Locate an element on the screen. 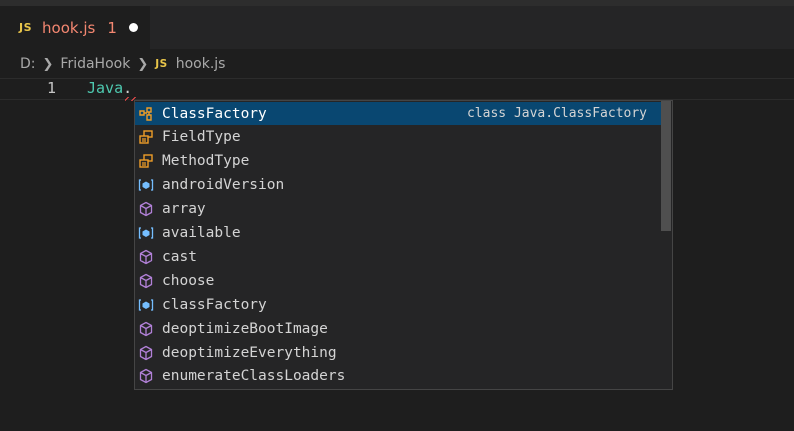 The height and width of the screenshot is (431, 794). tab-label: hook.js is located at coordinates (69, 27).